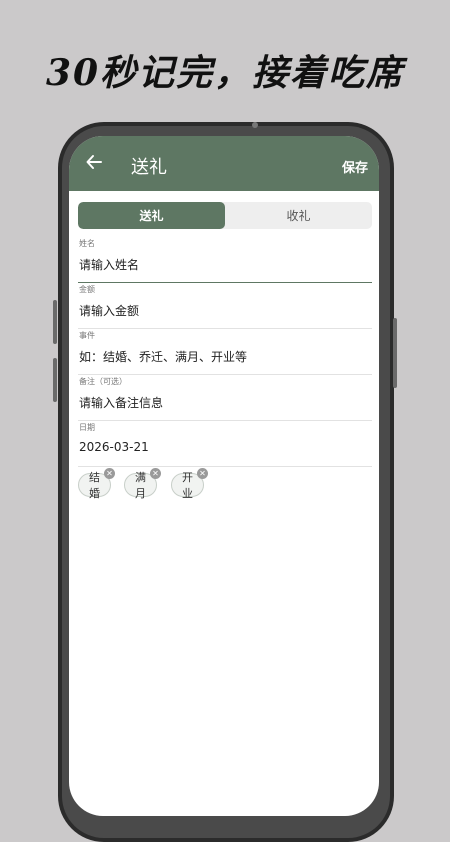 The width and height of the screenshot is (450, 842). Describe the element at coordinates (149, 167) in the screenshot. I see `page-title: 送礼` at that location.